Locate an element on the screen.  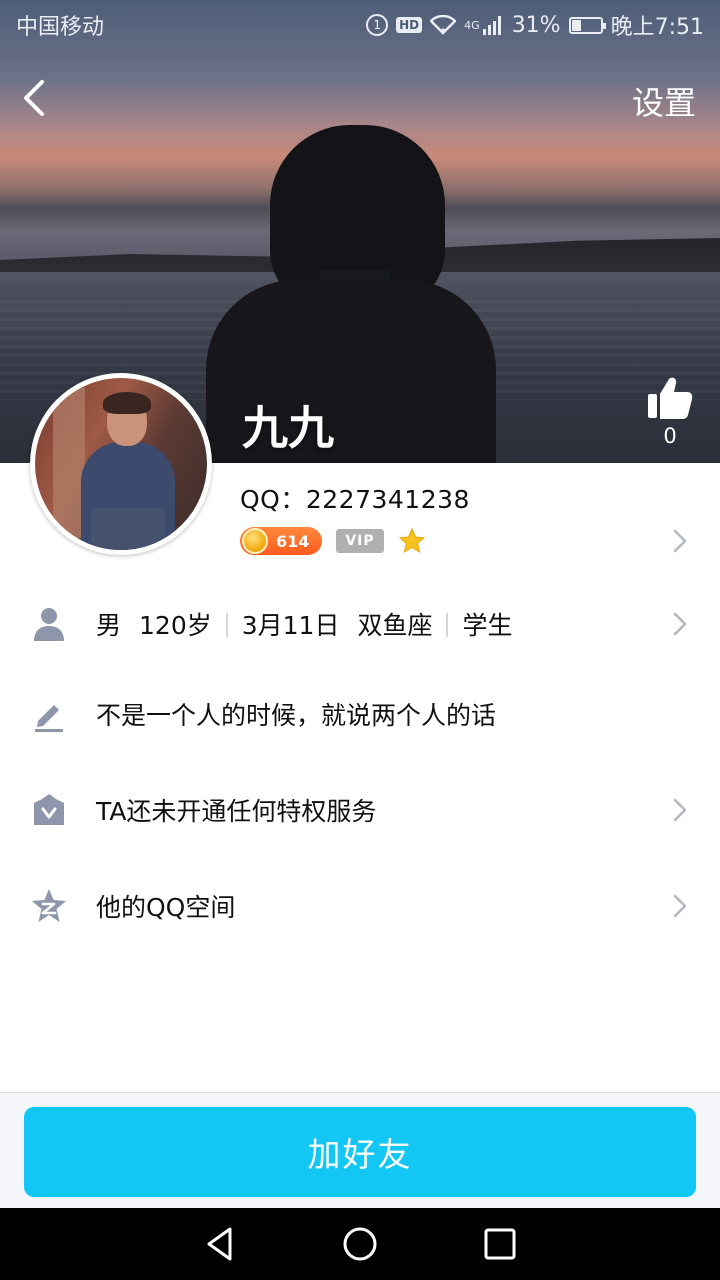
back-button is located at coordinates (36, 98).